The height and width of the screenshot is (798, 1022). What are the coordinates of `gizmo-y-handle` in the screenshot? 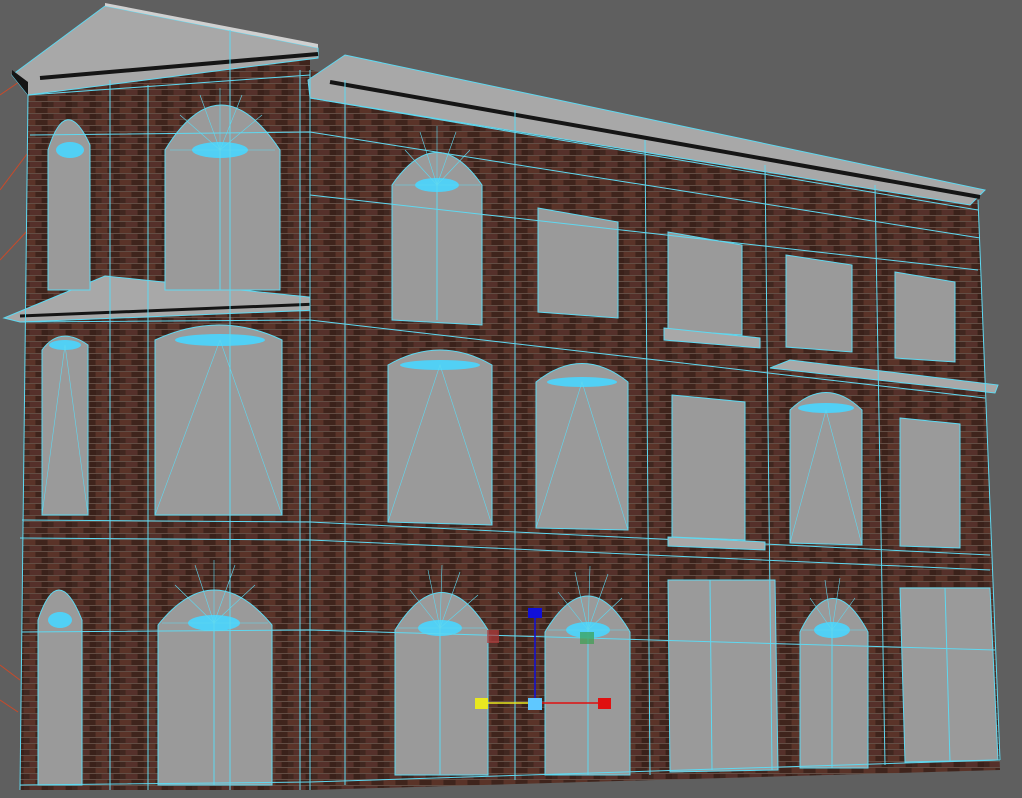 It's located at (481, 703).